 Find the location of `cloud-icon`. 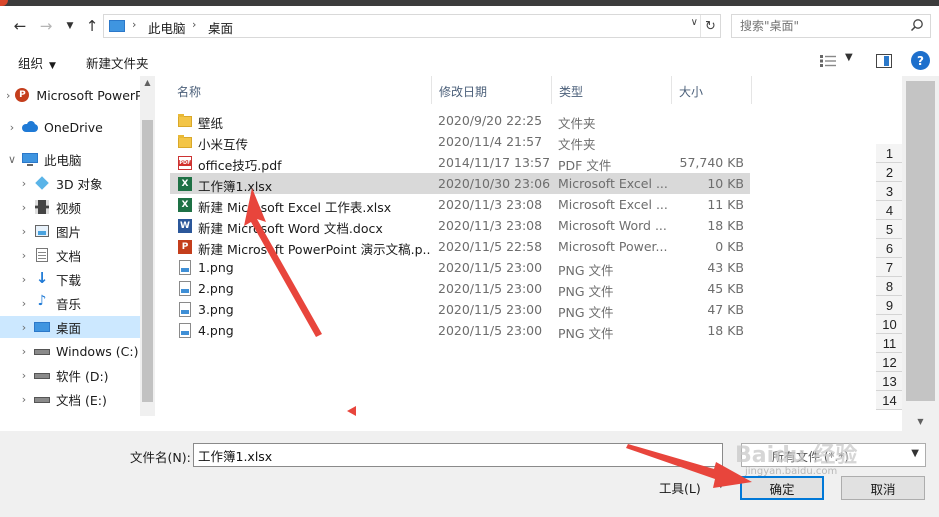

cloud-icon is located at coordinates (30, 127).